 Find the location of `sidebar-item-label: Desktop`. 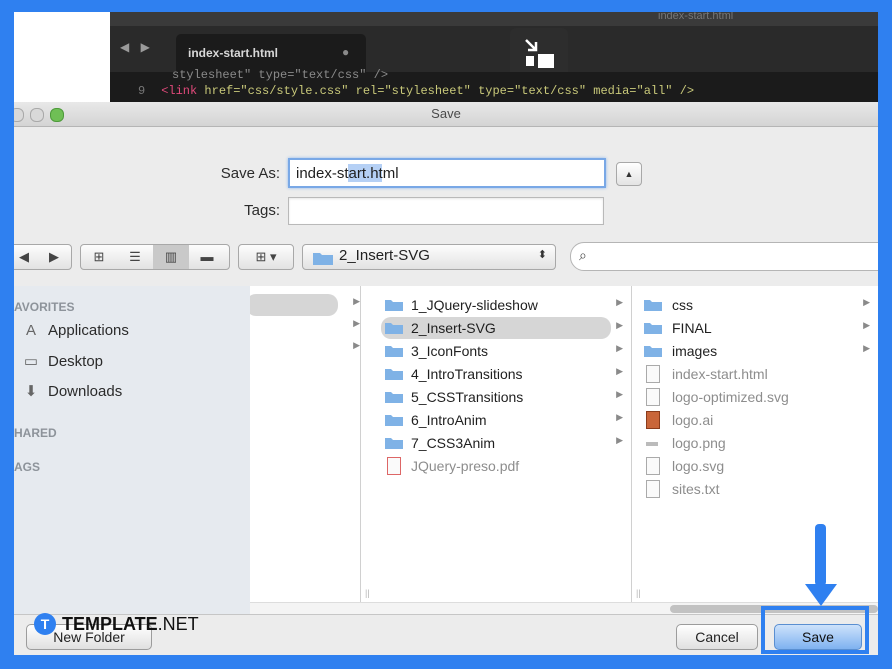

sidebar-item-label: Desktop is located at coordinates (76, 361).